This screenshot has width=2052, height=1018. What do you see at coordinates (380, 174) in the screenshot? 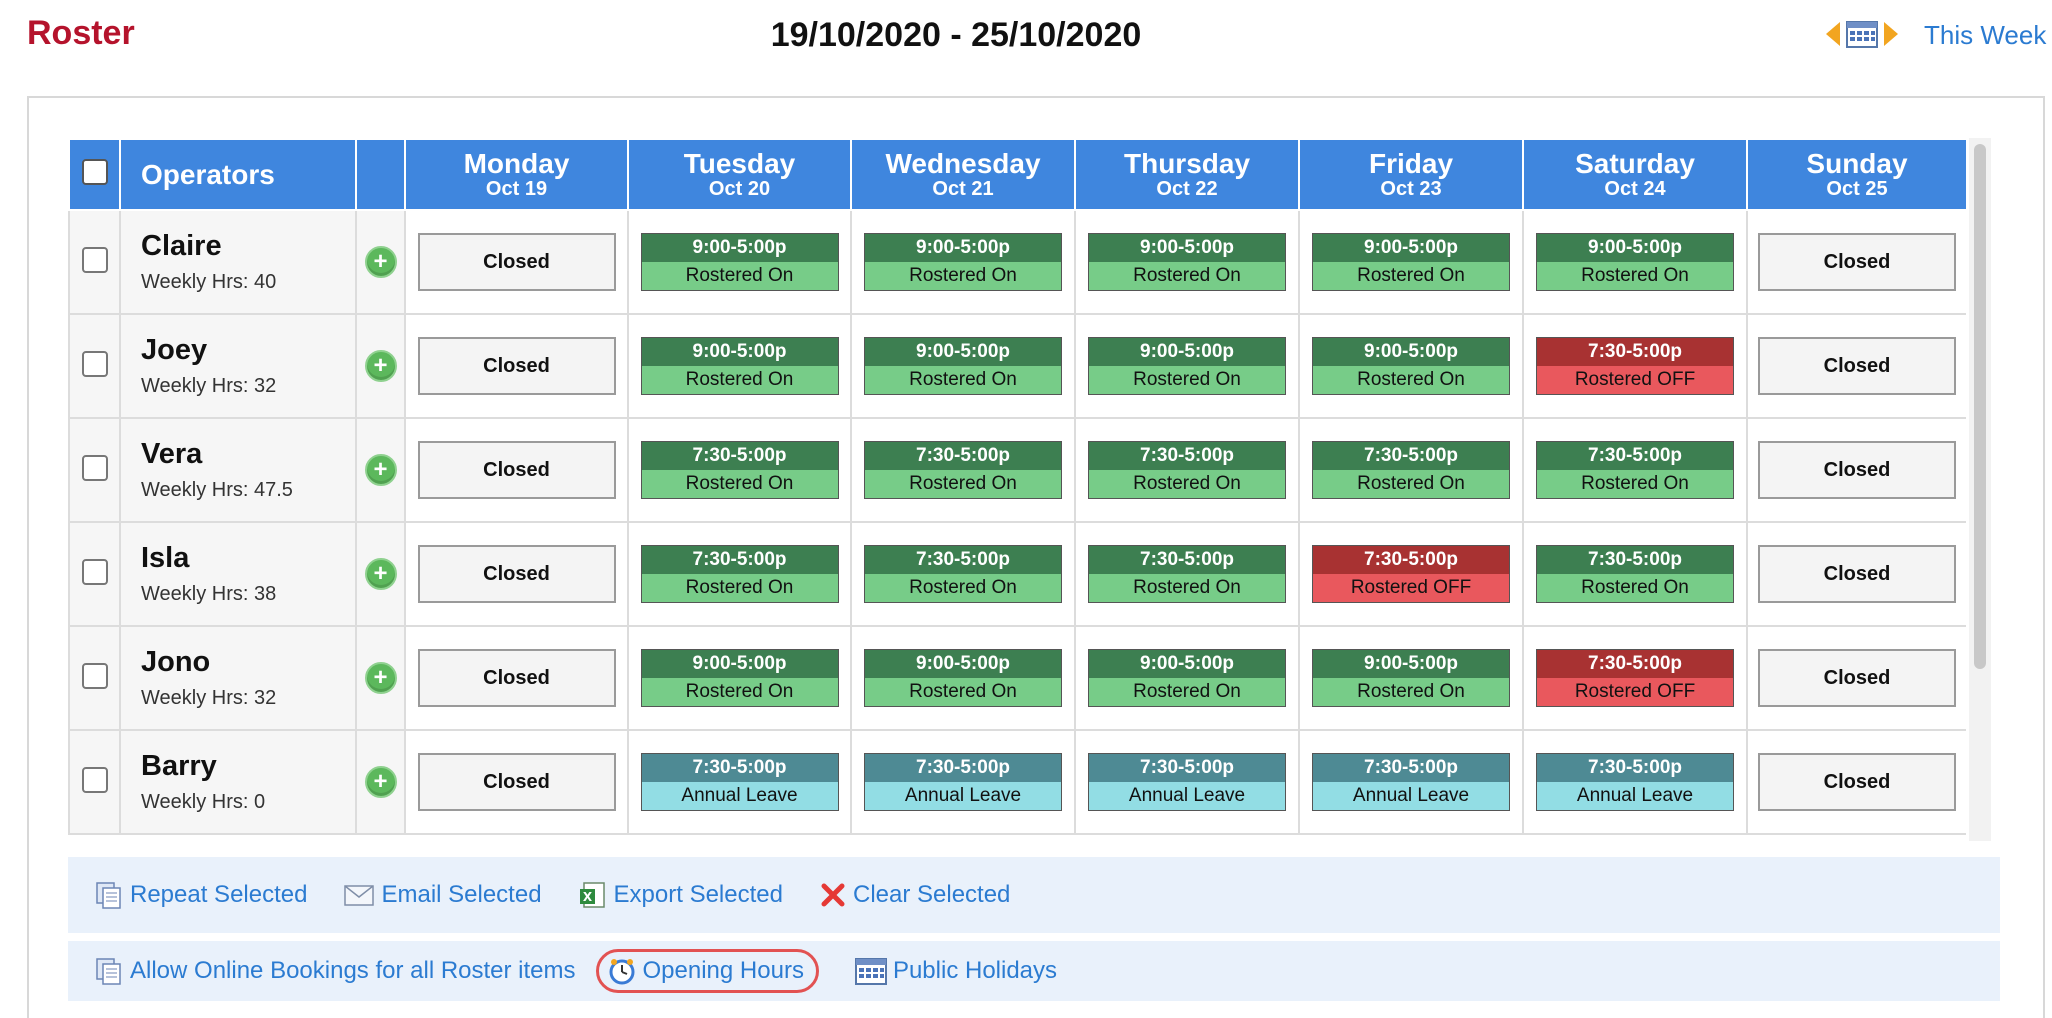
I see `add-column-header` at bounding box center [380, 174].